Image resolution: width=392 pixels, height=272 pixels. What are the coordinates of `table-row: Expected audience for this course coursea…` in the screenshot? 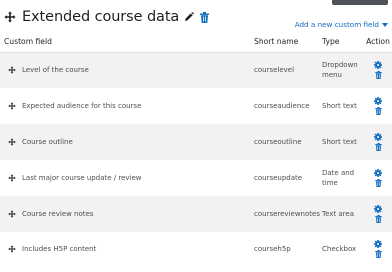 It's located at (196, 106).